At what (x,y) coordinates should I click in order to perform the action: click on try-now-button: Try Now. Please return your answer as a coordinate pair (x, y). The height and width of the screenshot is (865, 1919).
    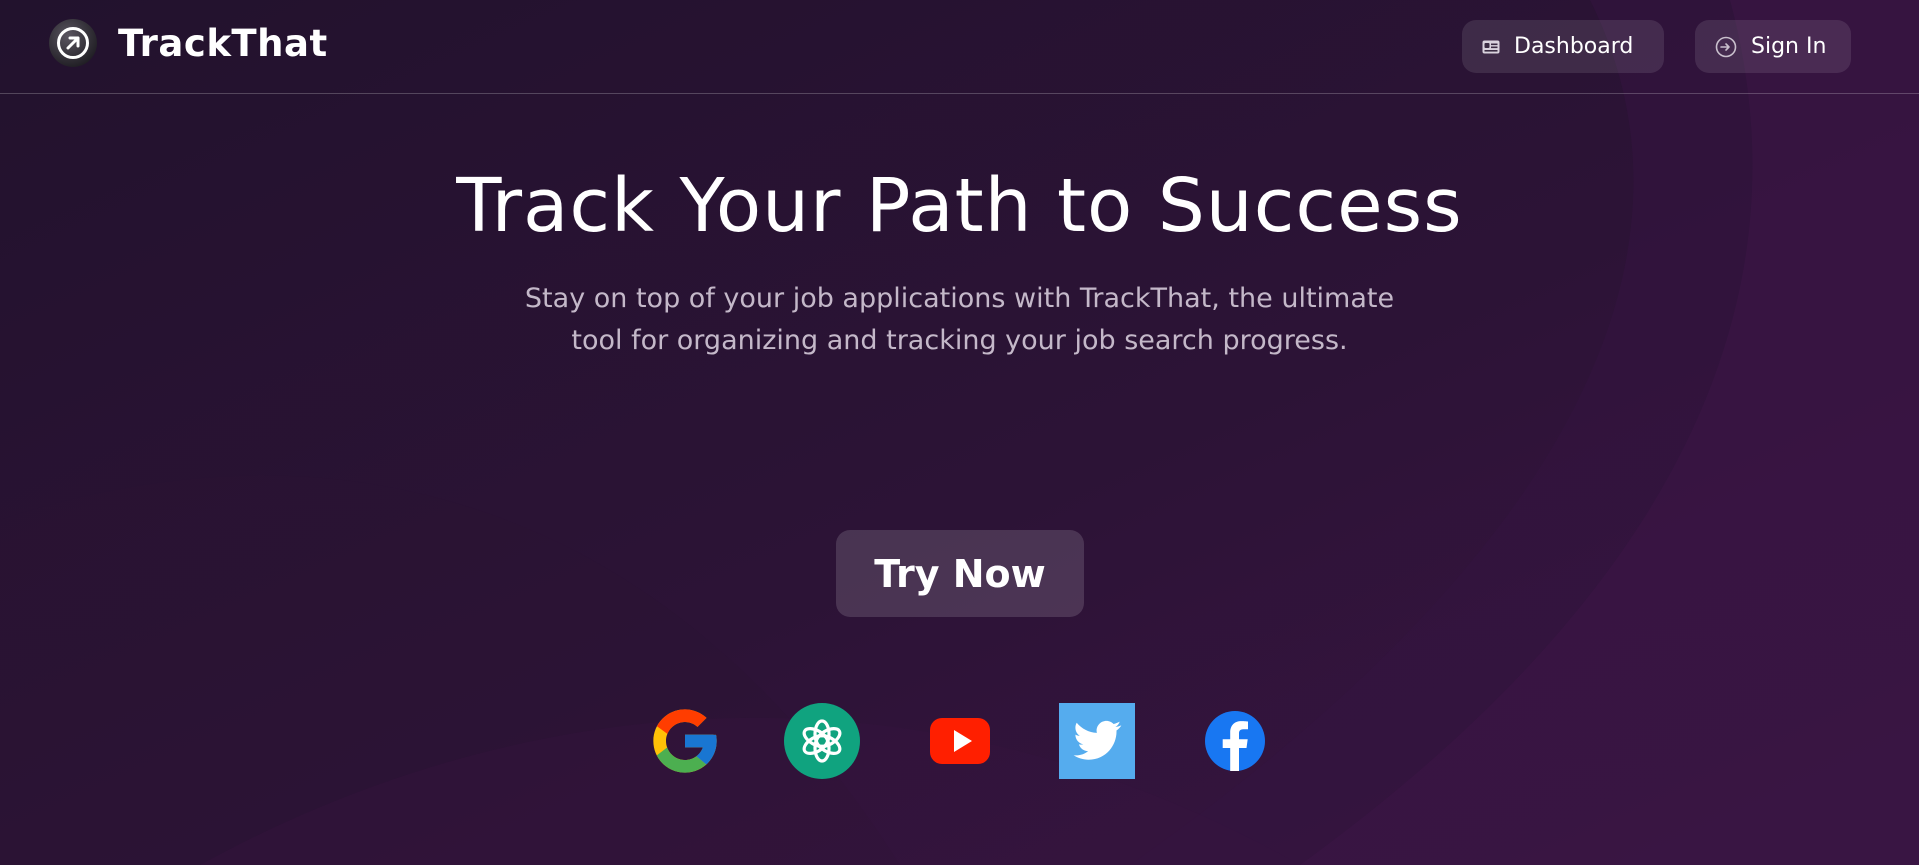
    Looking at the image, I should click on (960, 573).